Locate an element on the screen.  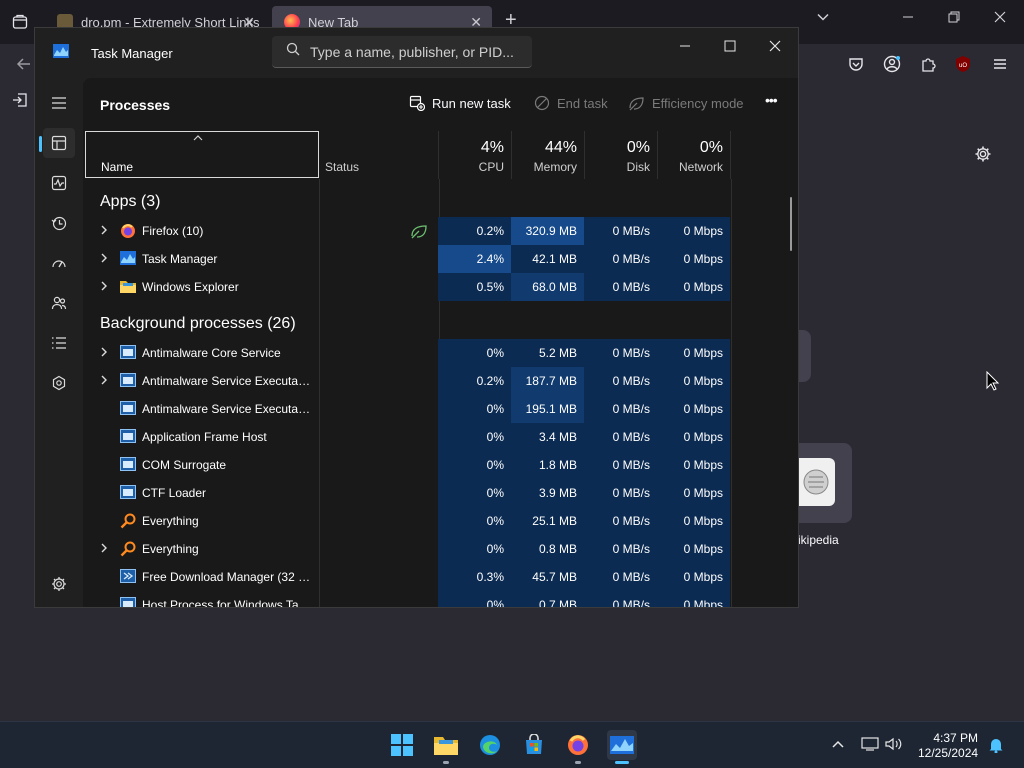
memory-cell: 68.0 MB is located at coordinates (547, 287).